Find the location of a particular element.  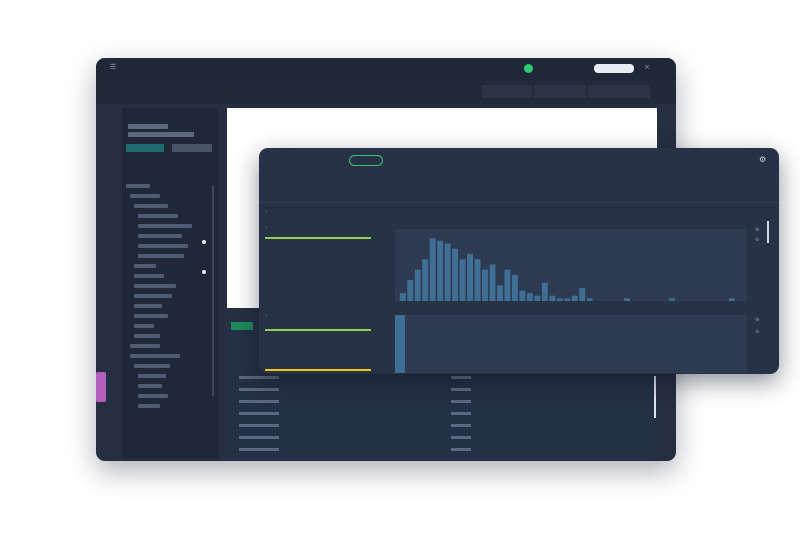

histogram-svg is located at coordinates (567, 269).